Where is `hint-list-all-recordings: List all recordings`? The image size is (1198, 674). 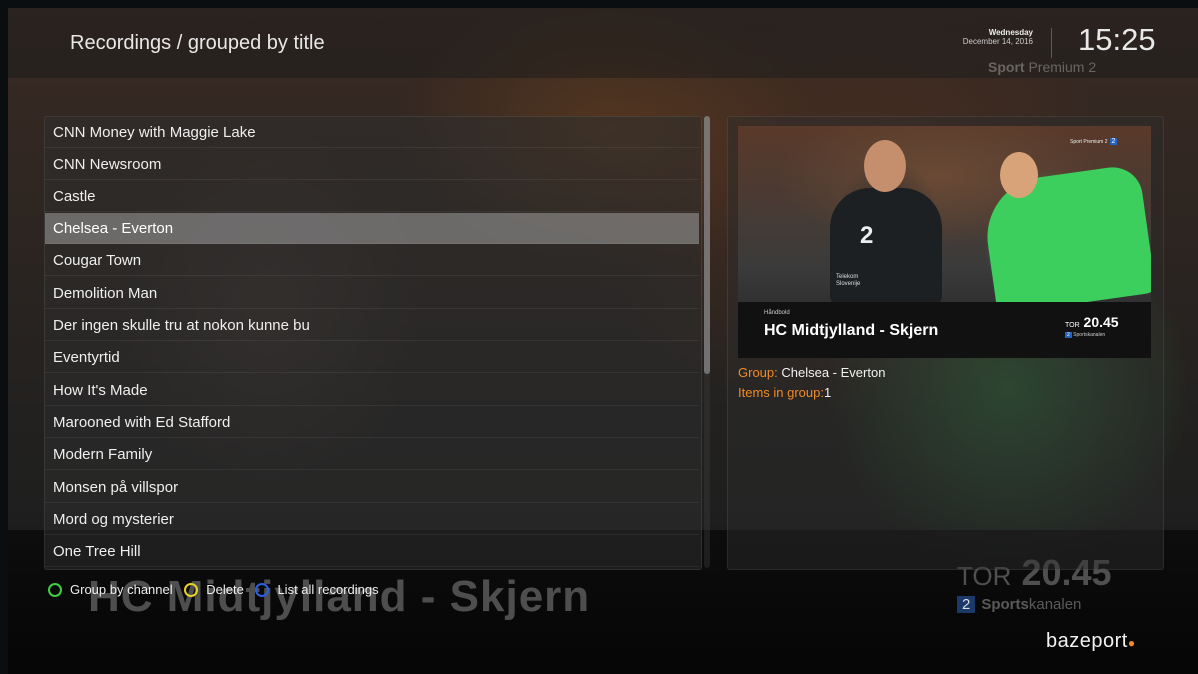
hint-list-all-recordings: List all recordings is located at coordinates (317, 589).